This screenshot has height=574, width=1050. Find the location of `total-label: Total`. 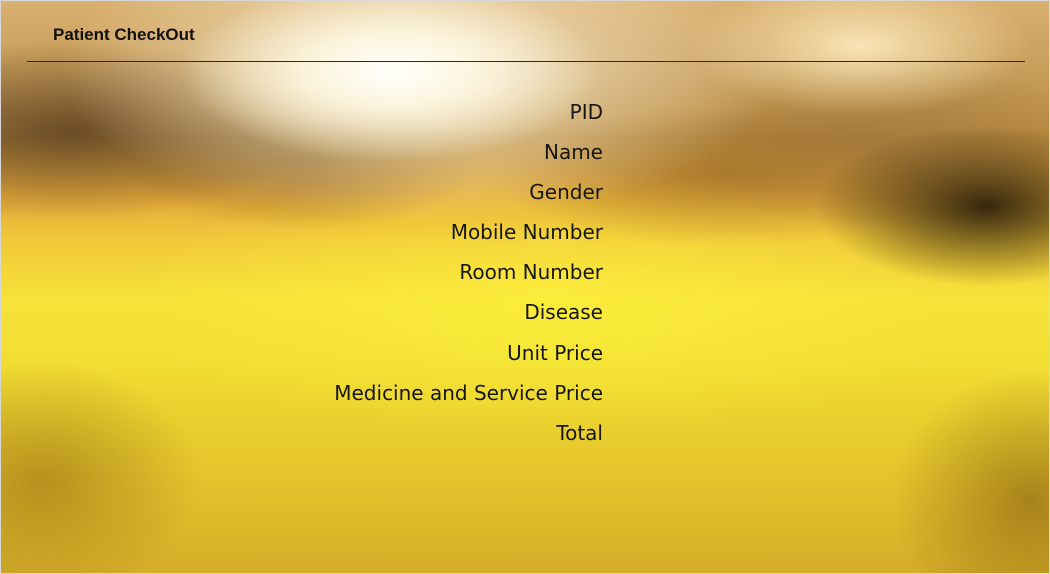

total-label: Total is located at coordinates (579, 432).